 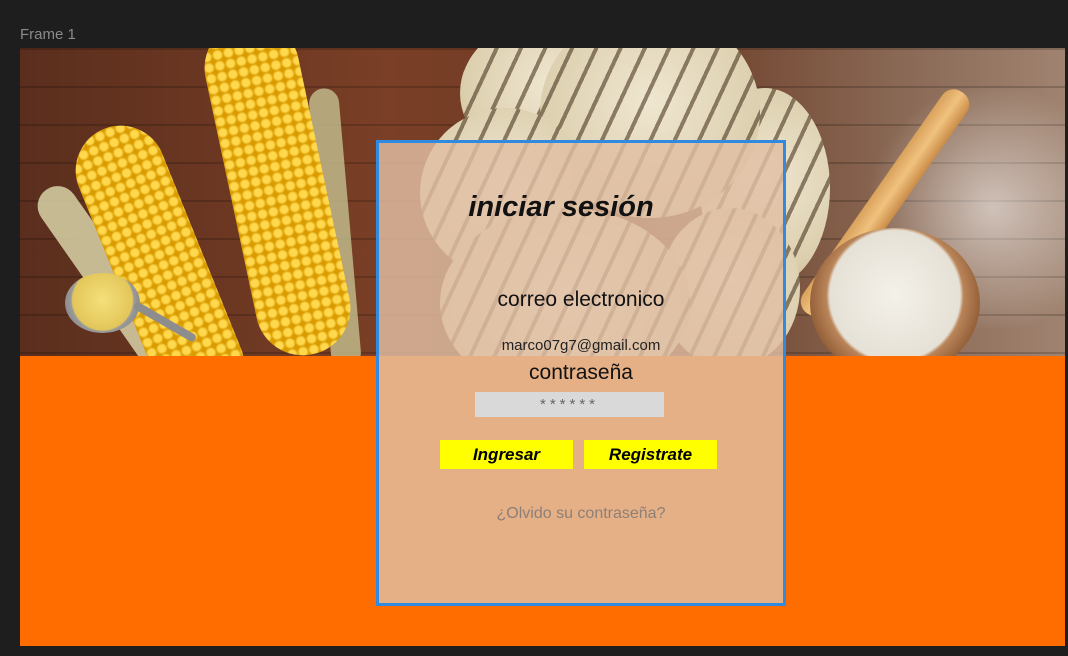 I want to click on password-label: contraseña, so click(x=581, y=372).